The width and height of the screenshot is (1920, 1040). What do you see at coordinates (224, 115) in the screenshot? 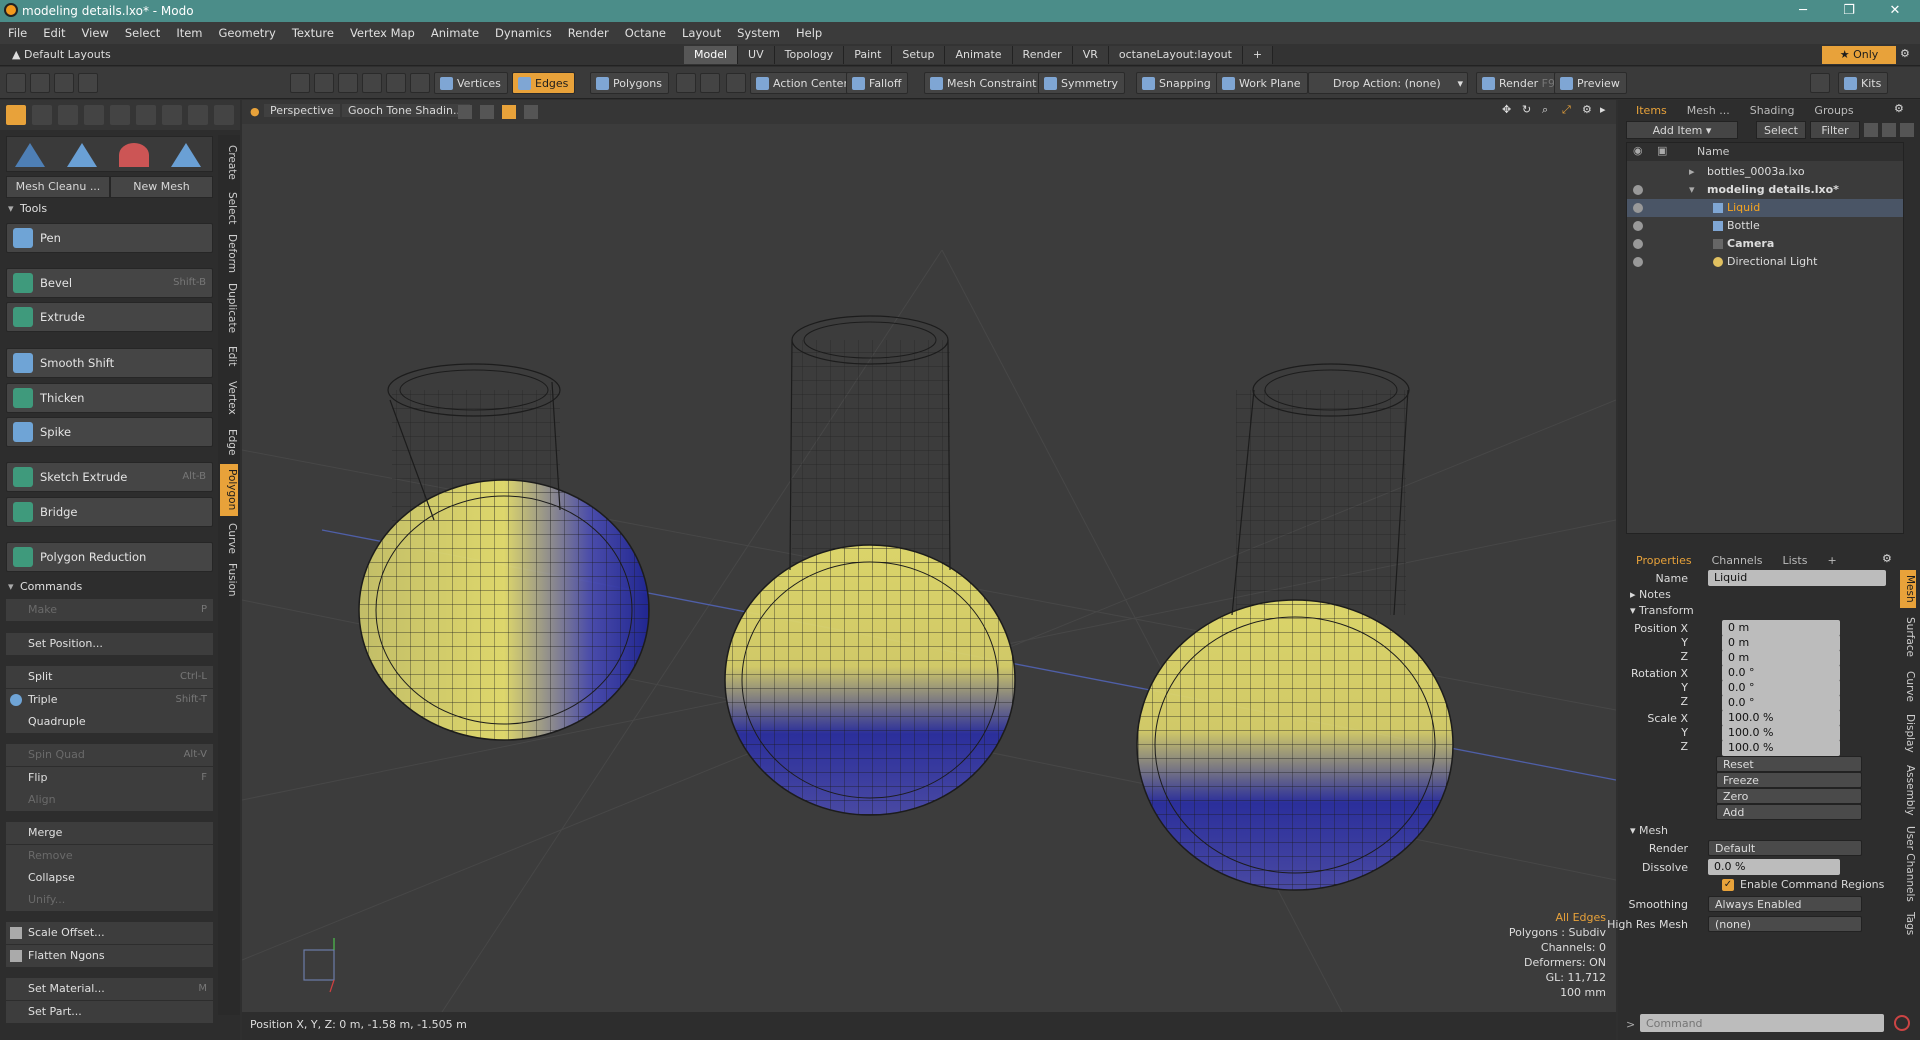
I see `refresh-icon` at bounding box center [224, 115].